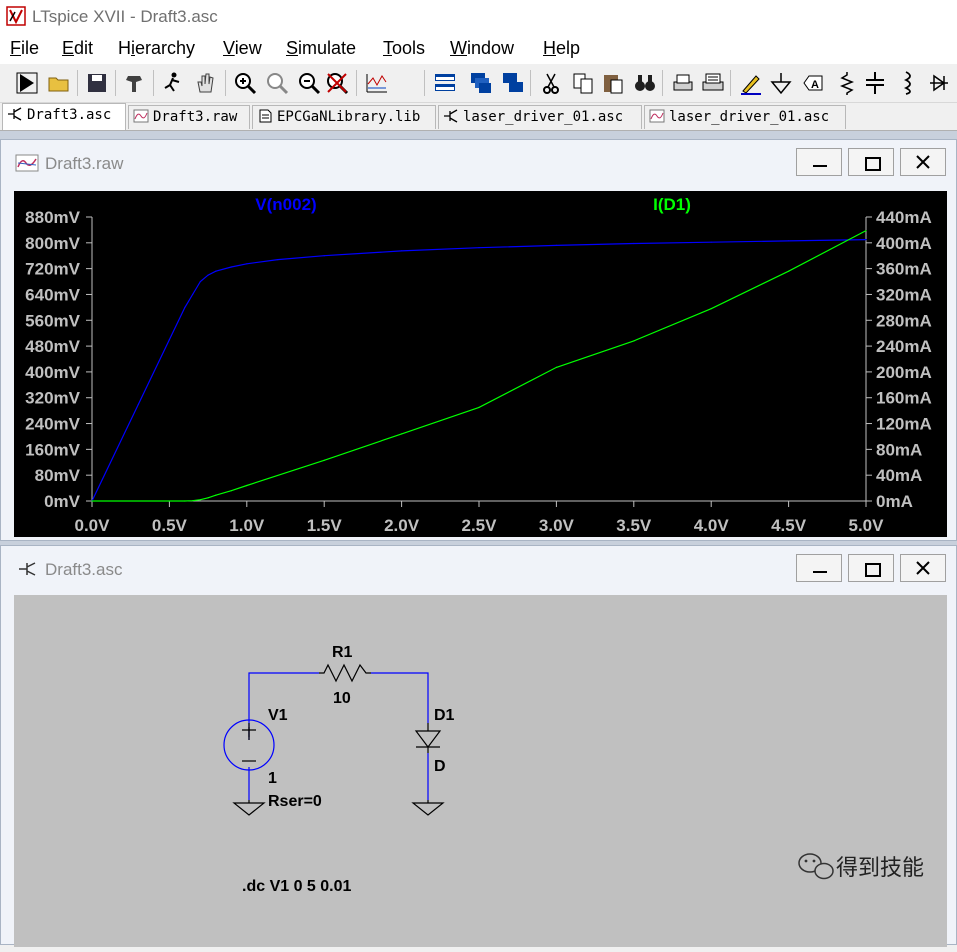 This screenshot has height=952, width=957. I want to click on print-button, so click(683, 83).